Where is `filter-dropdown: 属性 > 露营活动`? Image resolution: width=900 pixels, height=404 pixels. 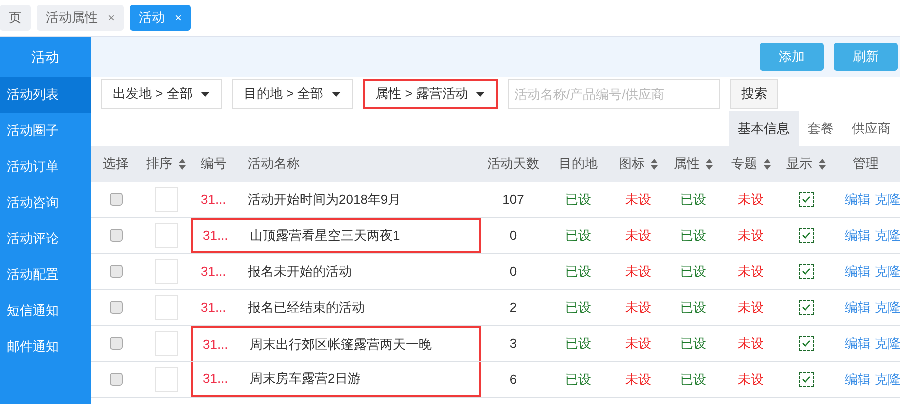
filter-dropdown: 属性 > 露营活动 is located at coordinates (430, 94).